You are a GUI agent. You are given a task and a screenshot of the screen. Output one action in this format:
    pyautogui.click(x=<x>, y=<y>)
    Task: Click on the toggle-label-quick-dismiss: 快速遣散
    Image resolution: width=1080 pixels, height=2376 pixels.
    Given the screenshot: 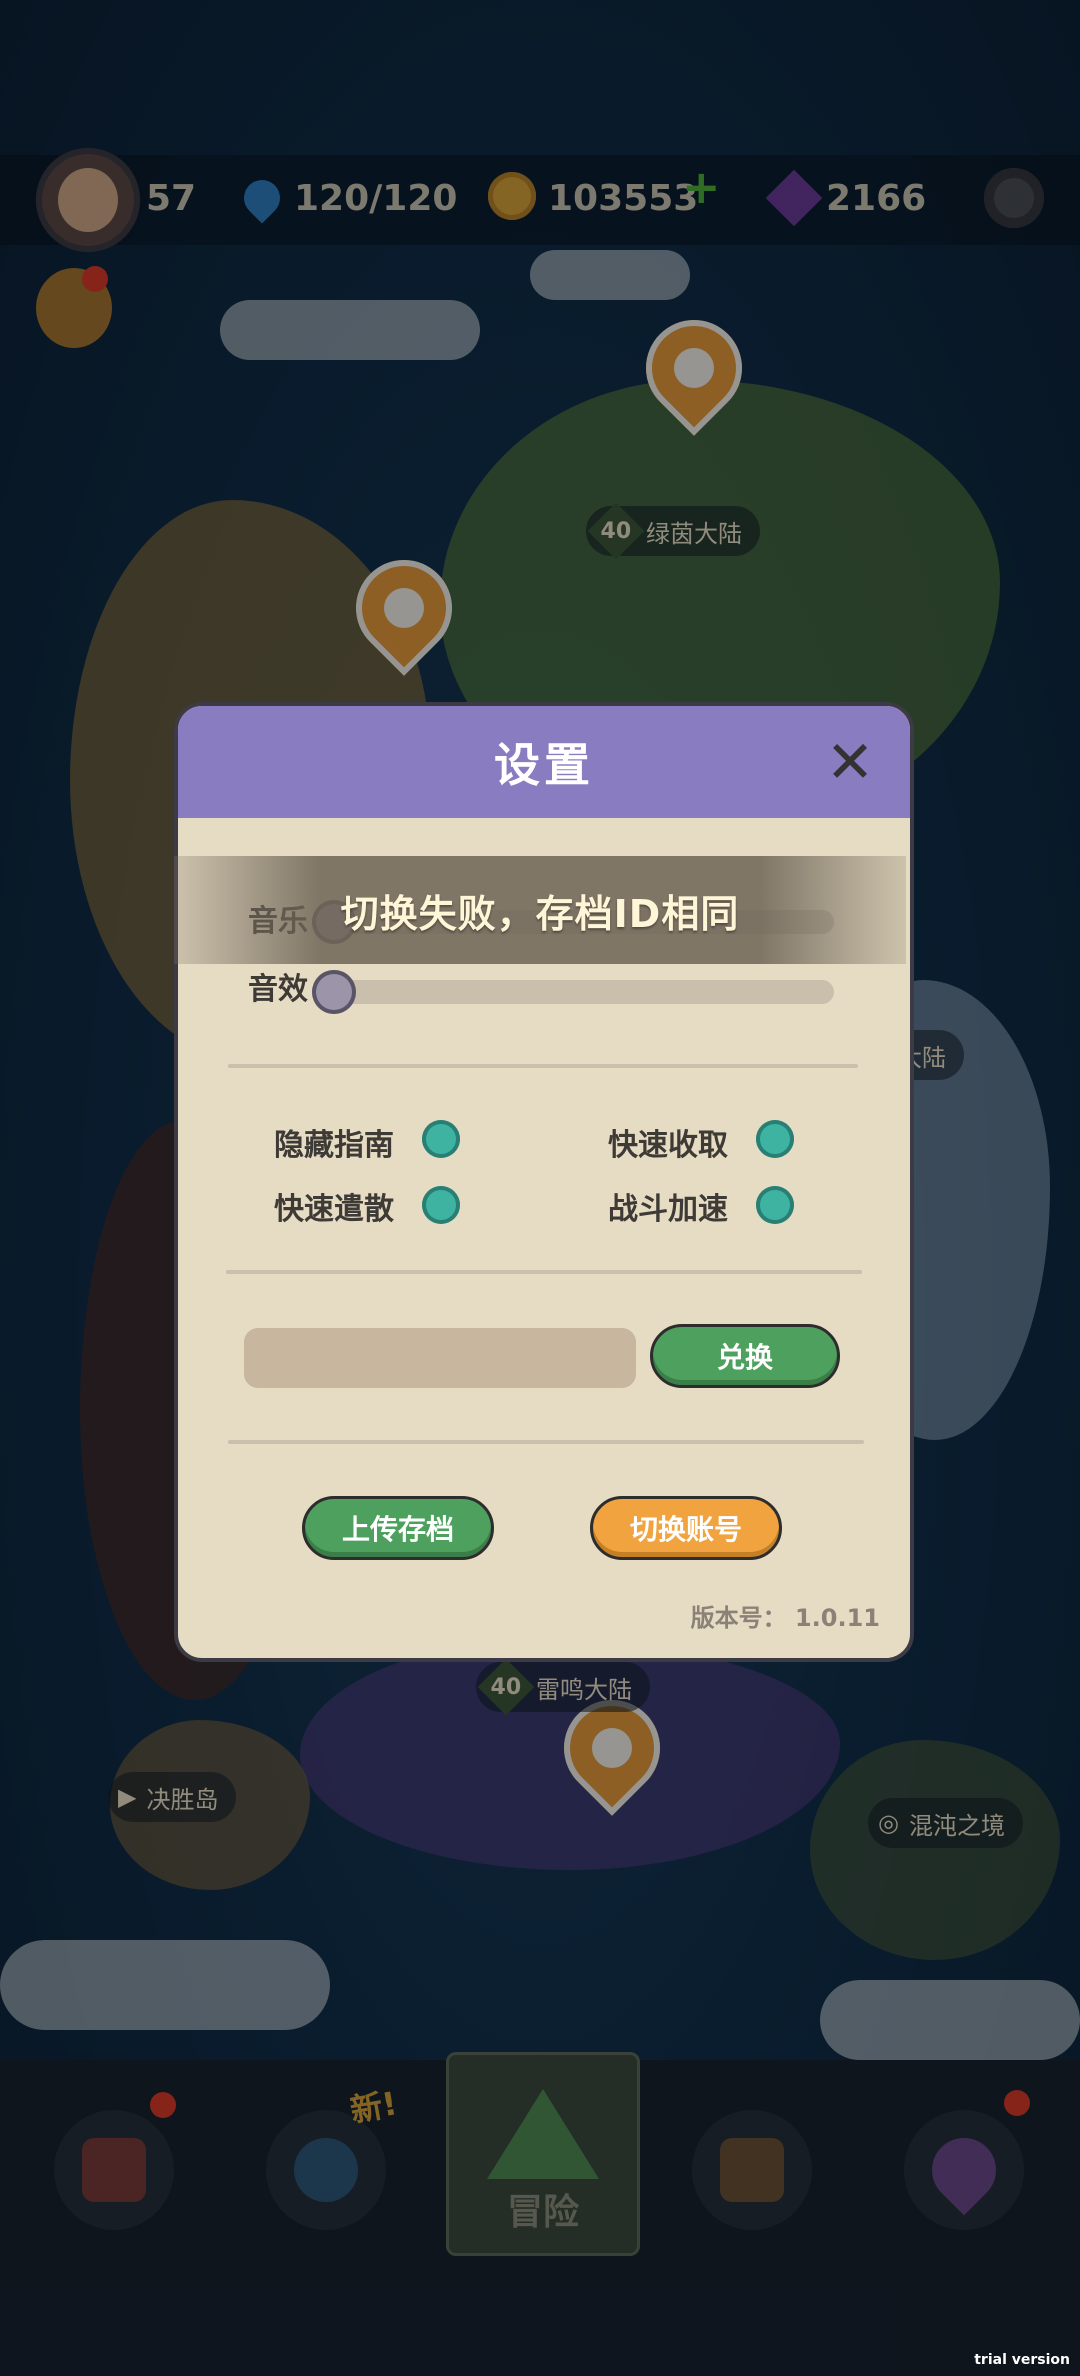 What is the action you would take?
    pyautogui.click(x=334, y=1209)
    